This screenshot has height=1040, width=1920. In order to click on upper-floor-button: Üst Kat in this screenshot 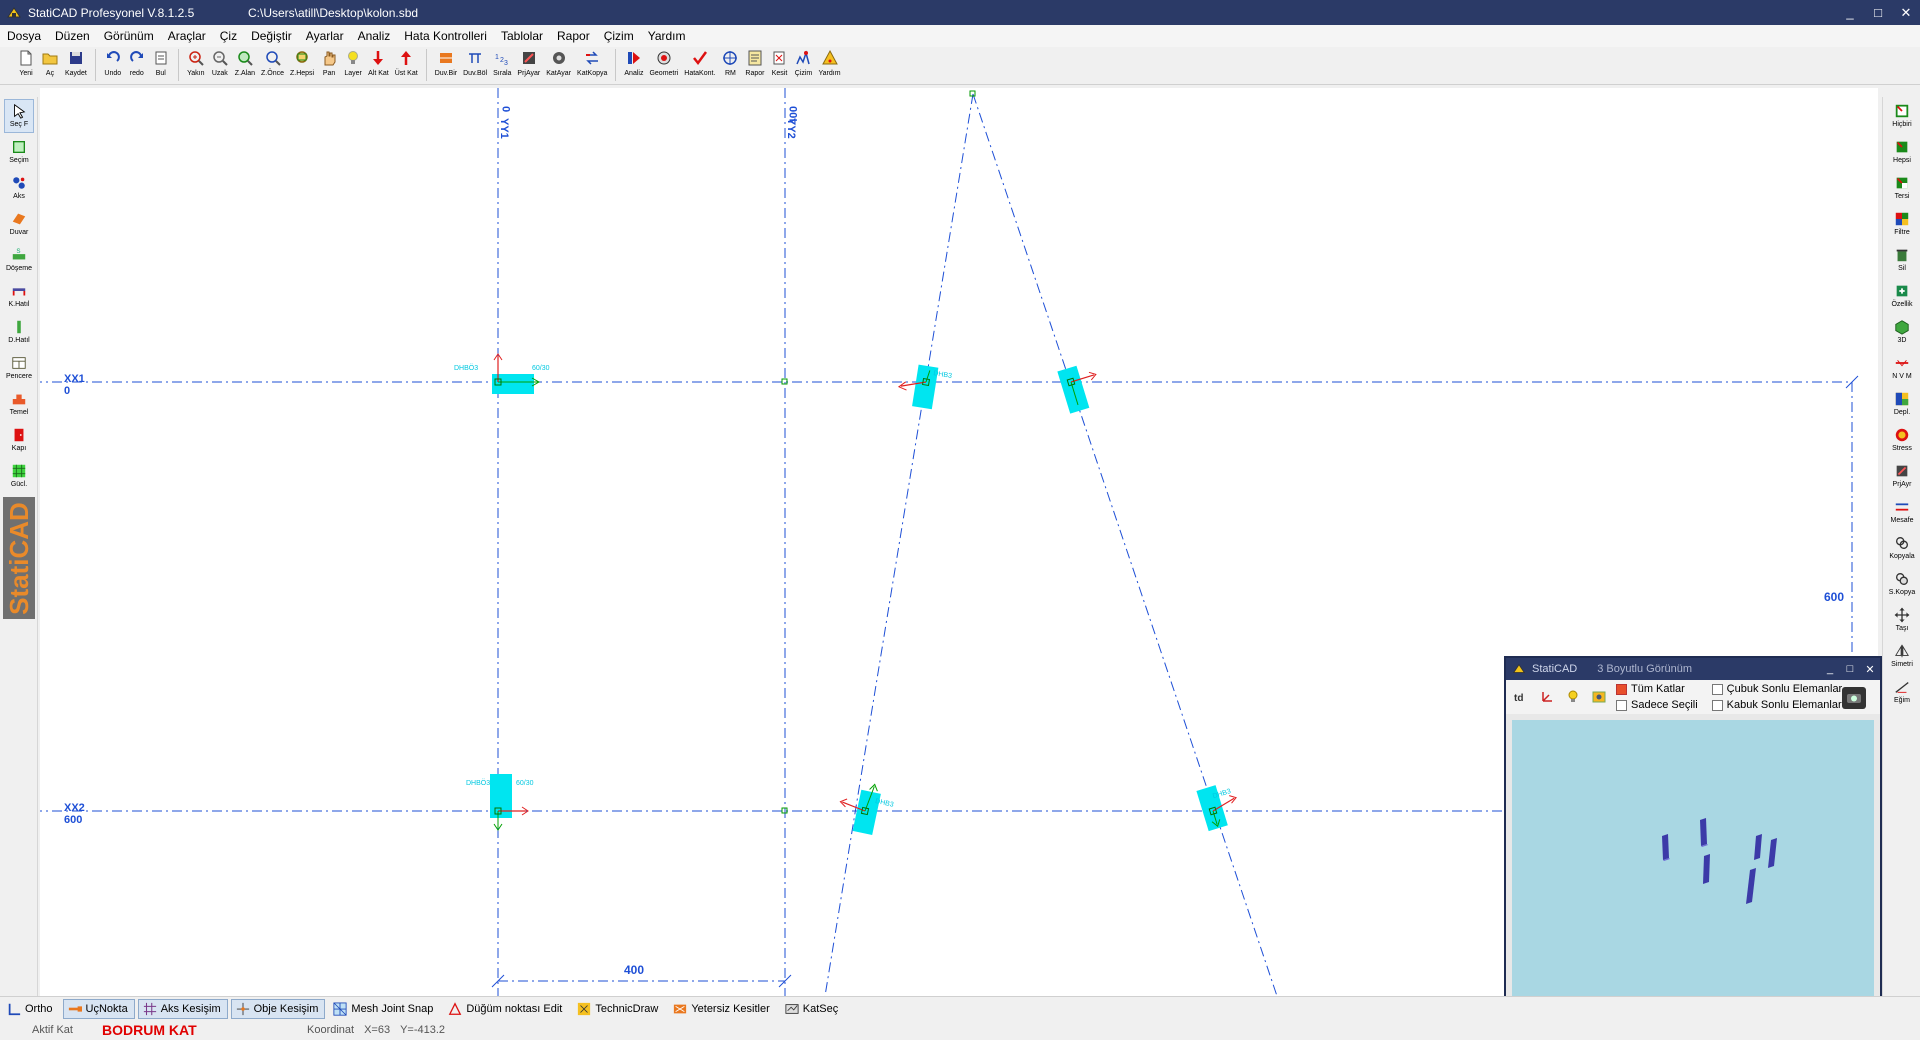, I will do `click(406, 65)`.